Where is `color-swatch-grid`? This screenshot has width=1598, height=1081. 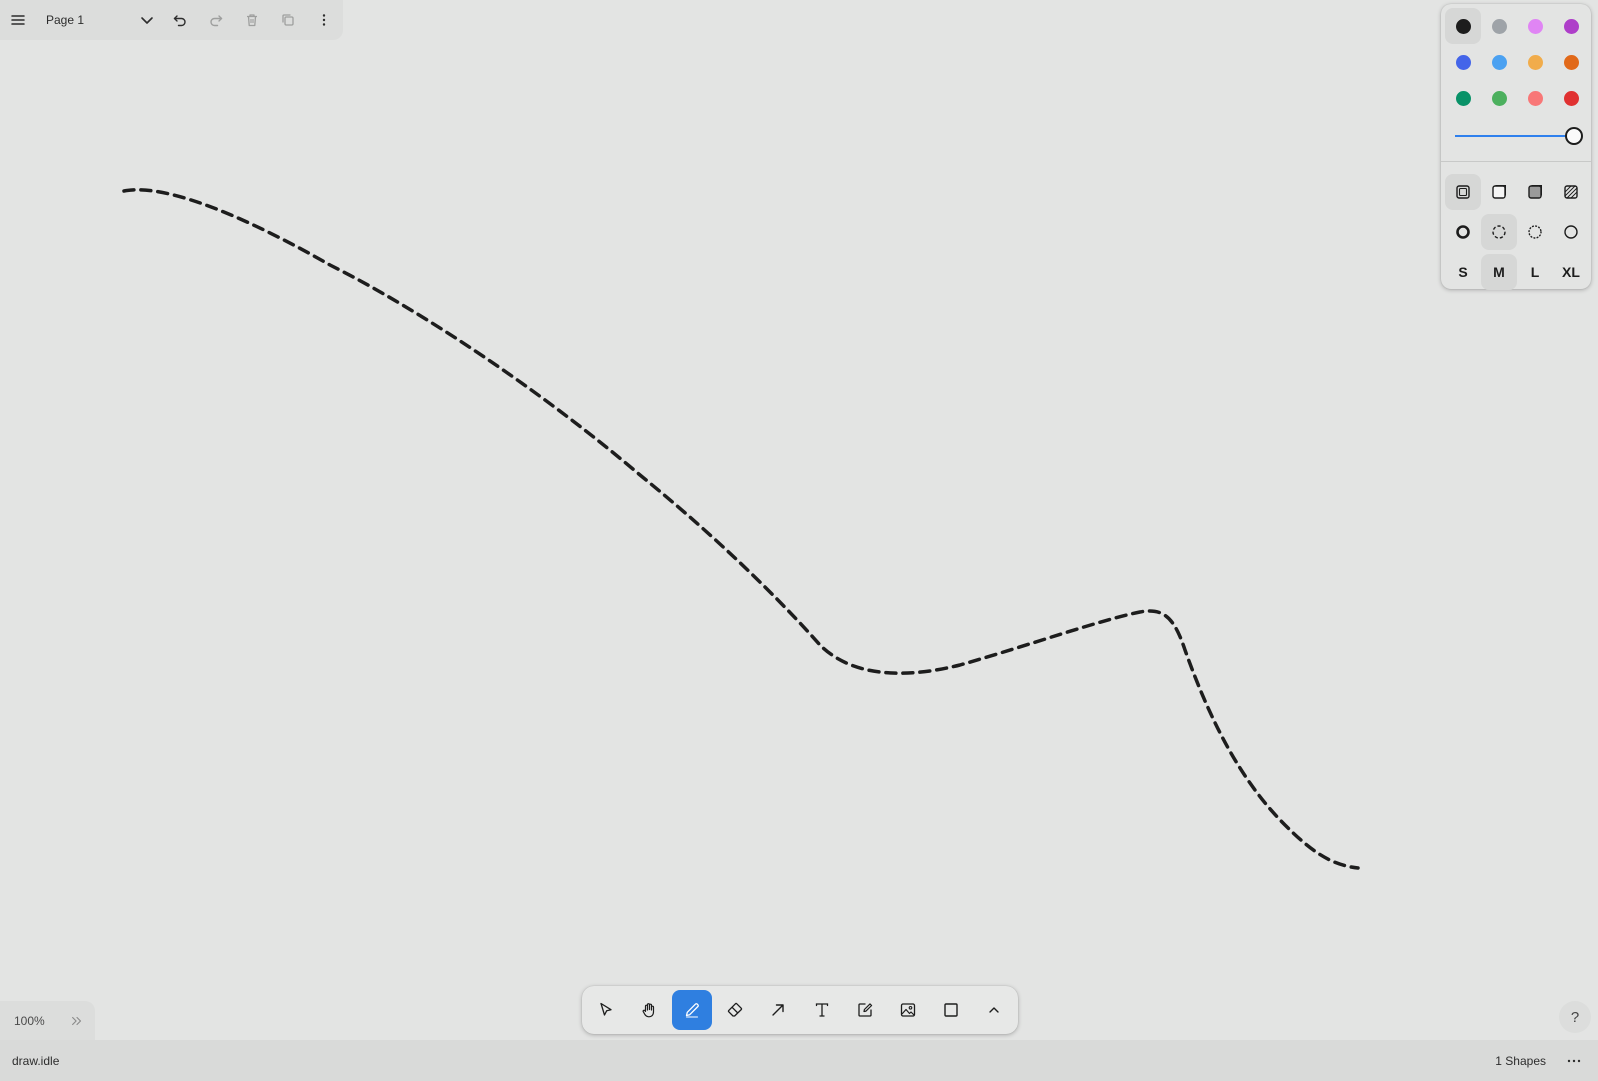
color-swatch-grid is located at coordinates (1517, 62).